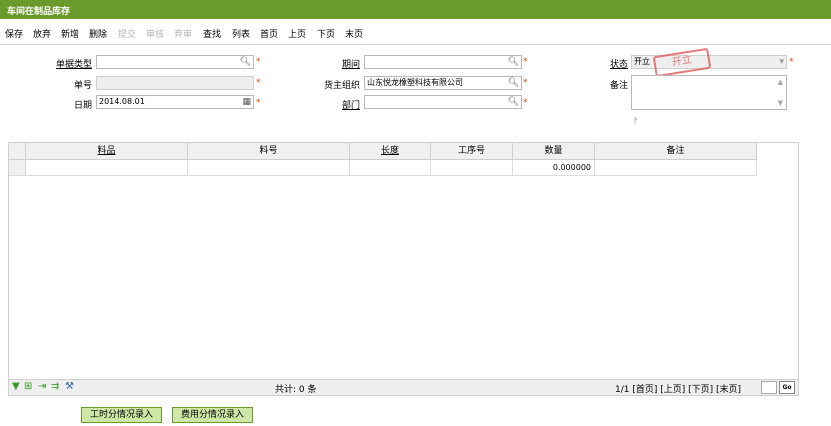 Image resolution: width=831 pixels, height=426 pixels. Describe the element at coordinates (17, 151) in the screenshot. I see `row-selector-header` at that location.